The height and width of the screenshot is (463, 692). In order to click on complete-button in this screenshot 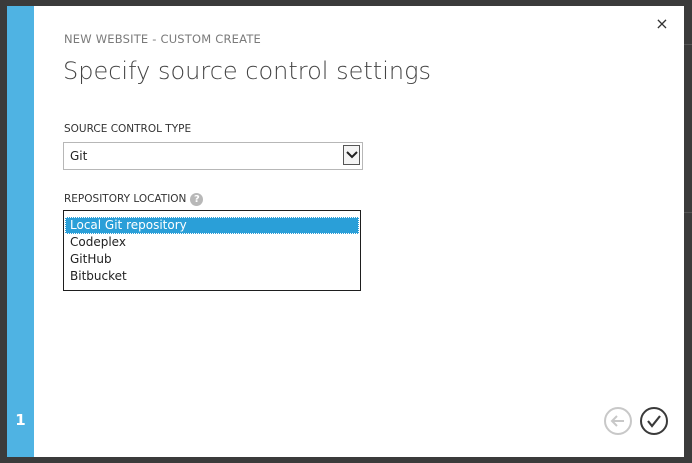, I will do `click(654, 421)`.